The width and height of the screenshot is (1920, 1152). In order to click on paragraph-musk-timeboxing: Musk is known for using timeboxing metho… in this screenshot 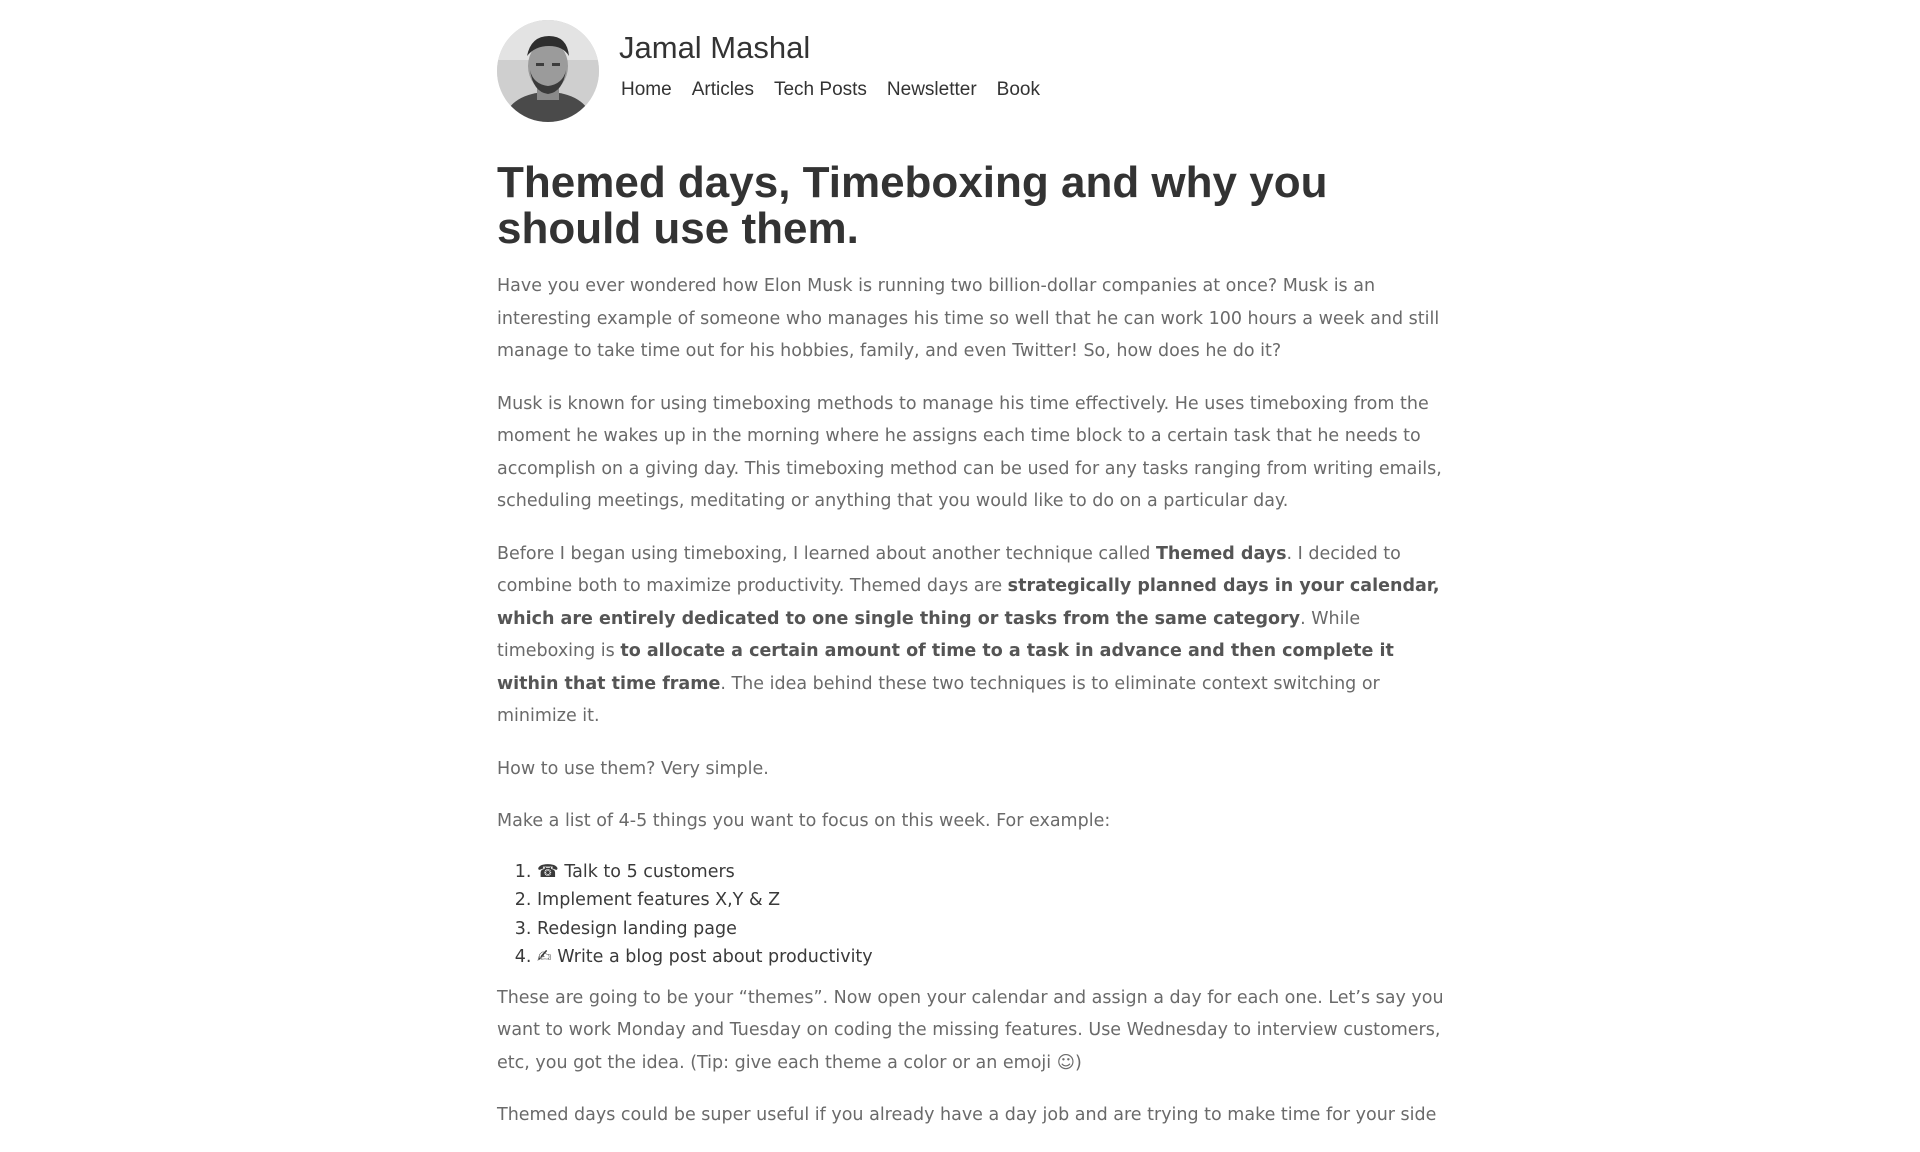, I will do `click(969, 452)`.